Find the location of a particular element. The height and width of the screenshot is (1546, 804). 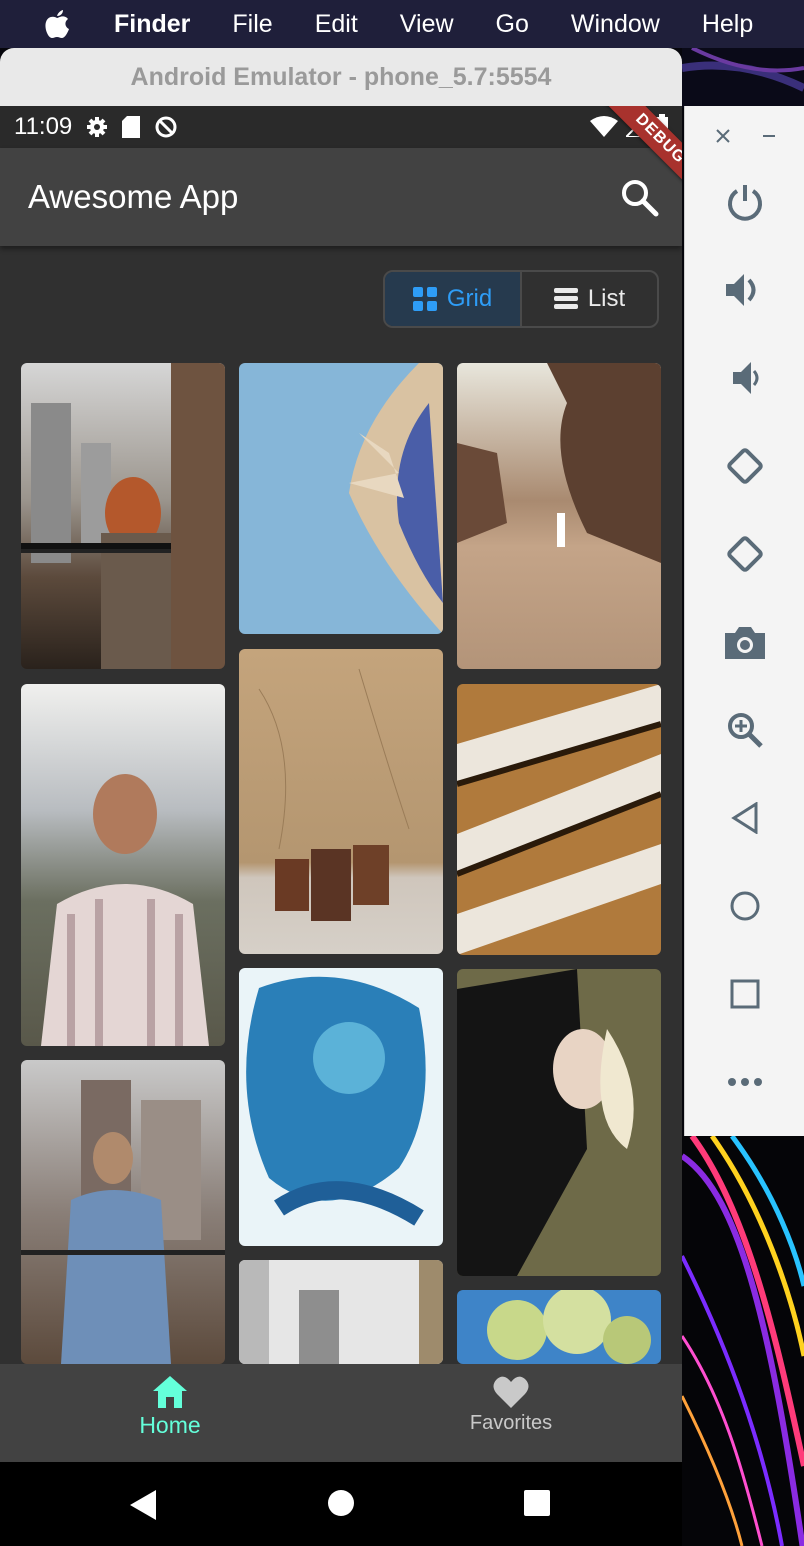

photo-person-on-beach is located at coordinates (559, 516).